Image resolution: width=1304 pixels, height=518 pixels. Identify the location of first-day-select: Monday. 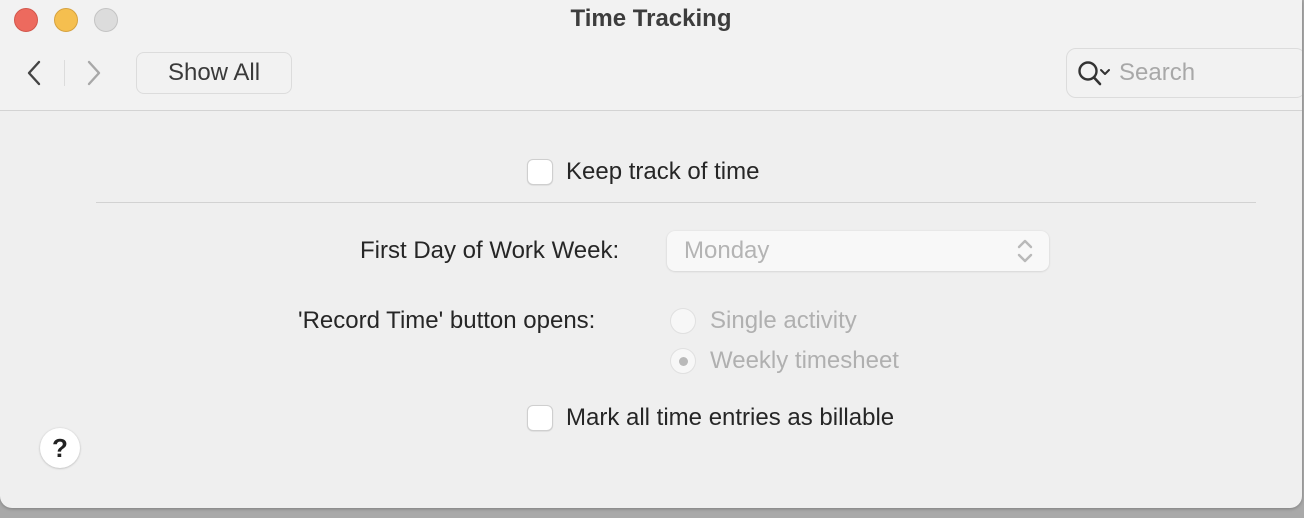
(858, 251).